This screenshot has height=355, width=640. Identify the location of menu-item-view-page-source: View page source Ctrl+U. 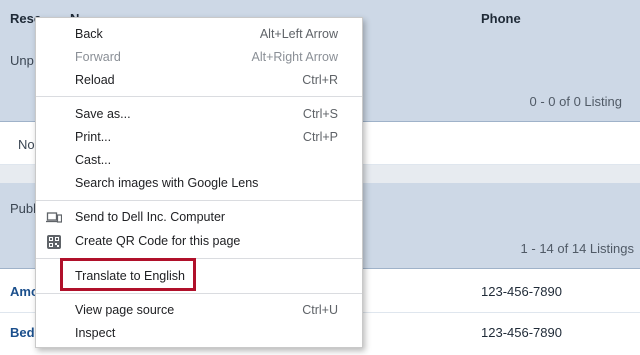
(199, 310).